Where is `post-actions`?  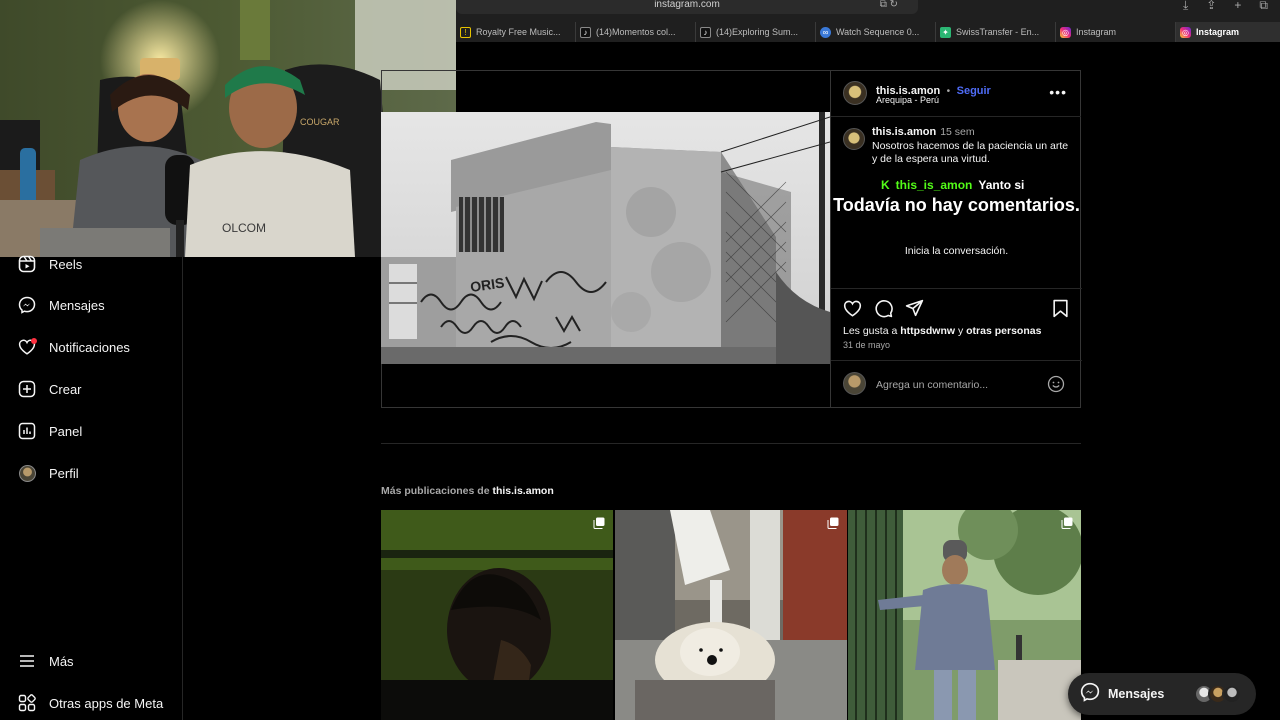 post-actions is located at coordinates (883, 311).